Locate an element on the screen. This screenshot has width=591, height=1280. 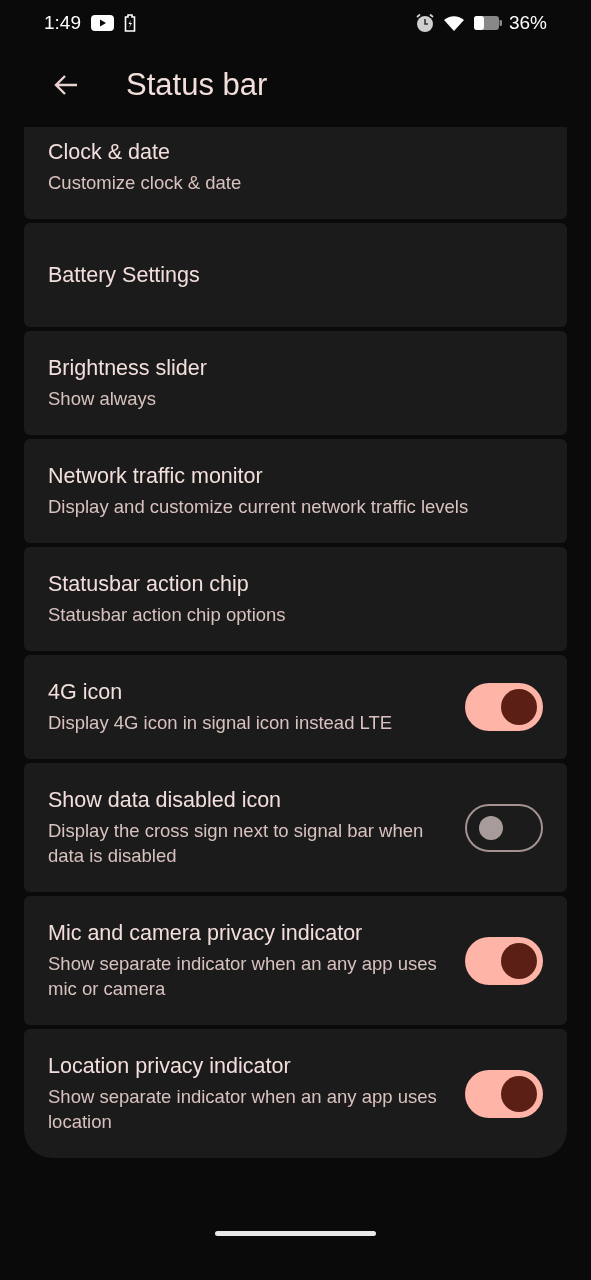
battery-icon is located at coordinates (487, 23).